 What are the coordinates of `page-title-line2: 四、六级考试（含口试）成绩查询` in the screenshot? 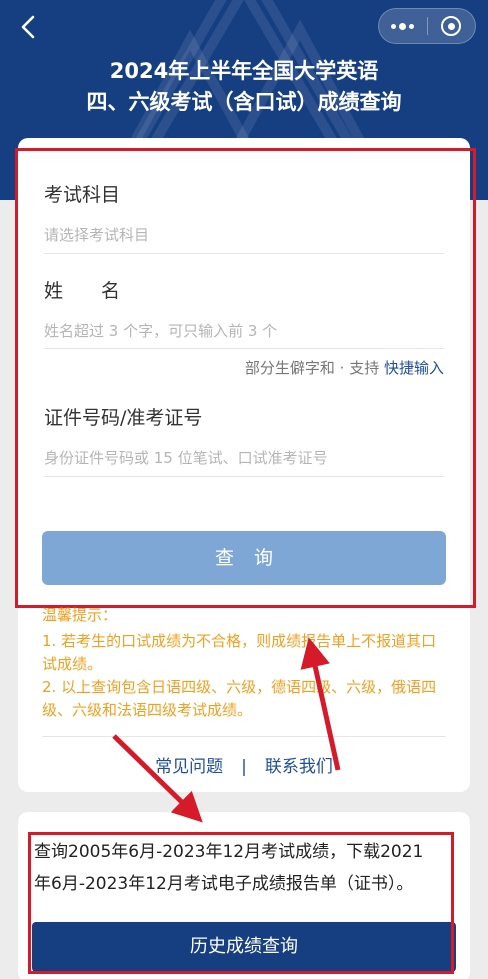 It's located at (244, 102).